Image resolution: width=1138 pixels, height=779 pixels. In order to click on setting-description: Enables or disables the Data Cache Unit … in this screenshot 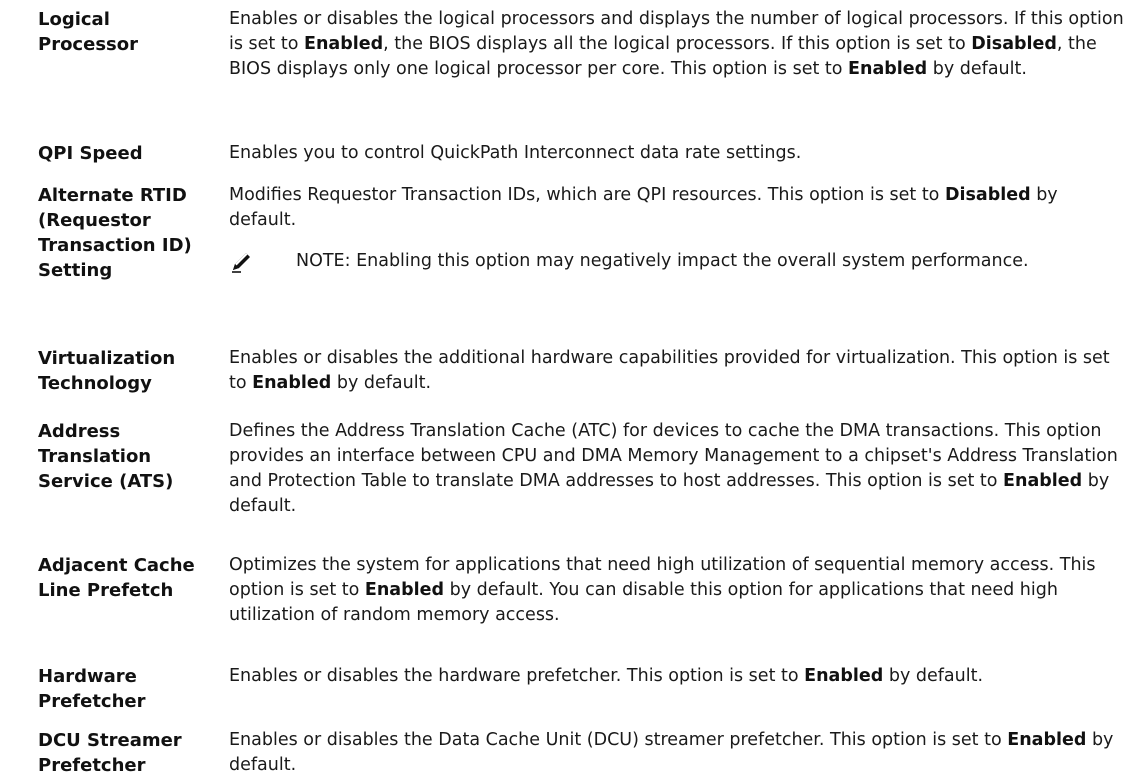, I will do `click(679, 753)`.